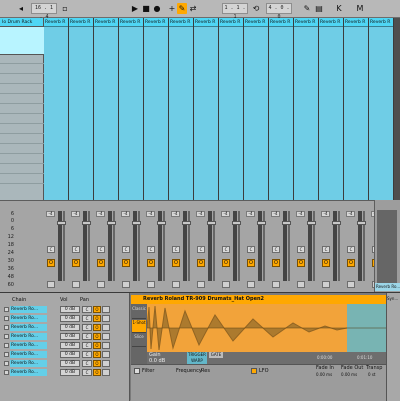 The image size is (400, 401). What do you see at coordinates (139, 312) in the screenshot?
I see `mode-tab-classic: Classic` at bounding box center [139, 312].